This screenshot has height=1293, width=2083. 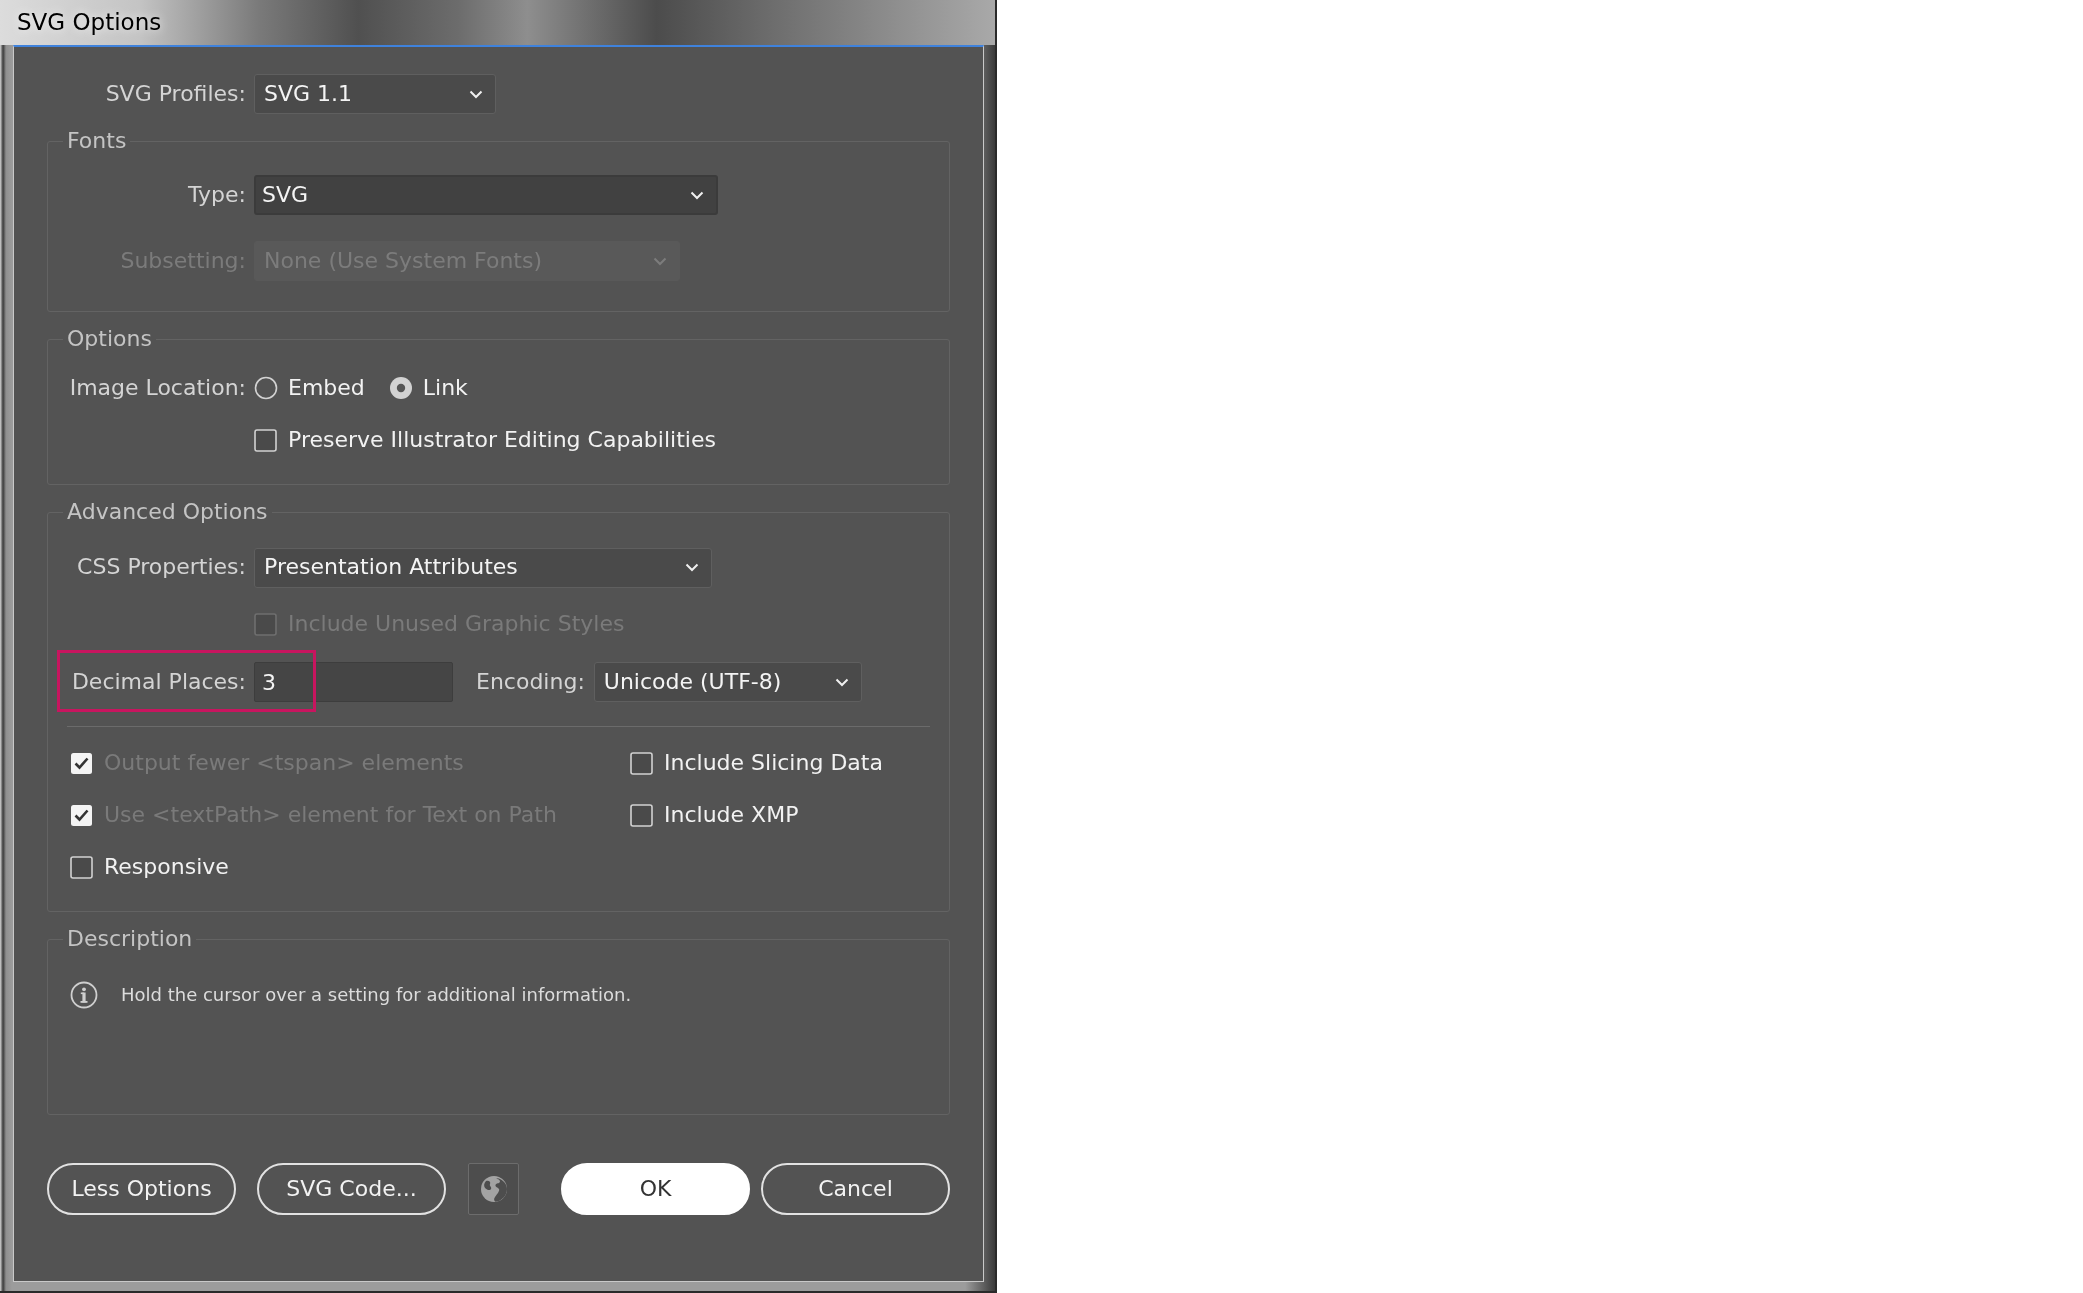 I want to click on radio-label: Embed, so click(x=326, y=388).